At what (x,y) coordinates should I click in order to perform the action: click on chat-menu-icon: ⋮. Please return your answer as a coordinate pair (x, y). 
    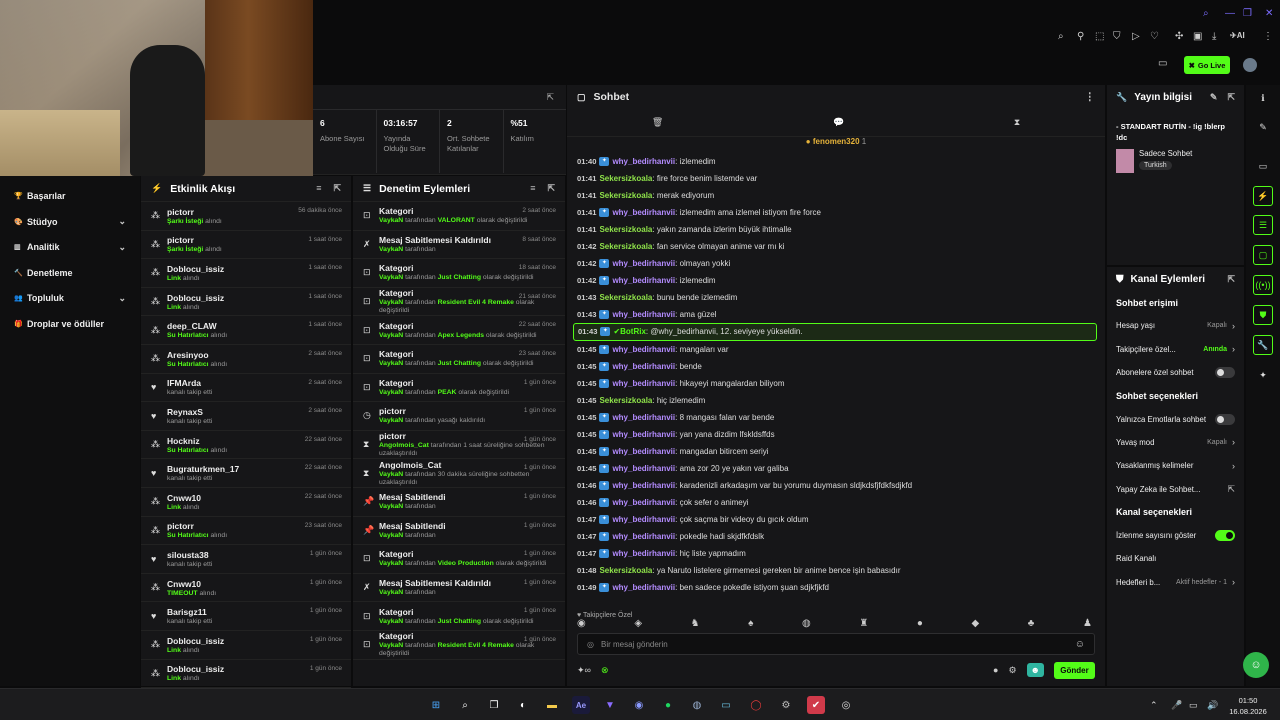
    Looking at the image, I should click on (1090, 97).